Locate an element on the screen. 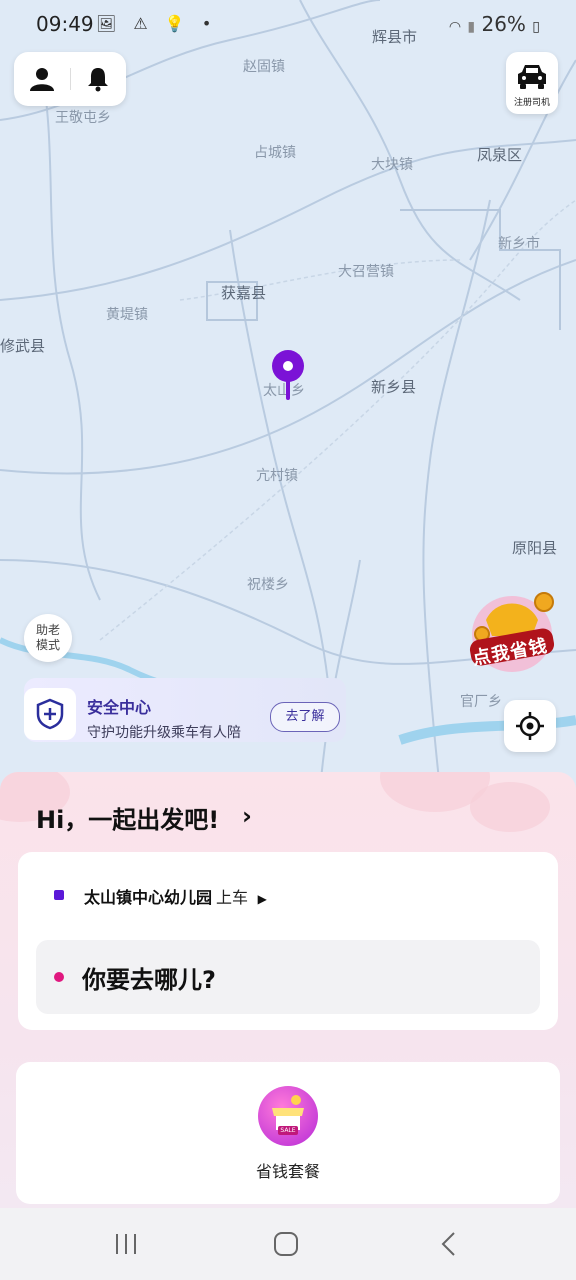 The height and width of the screenshot is (1280, 576). elder-mode-label: 助老 模式 is located at coordinates (47, 637).